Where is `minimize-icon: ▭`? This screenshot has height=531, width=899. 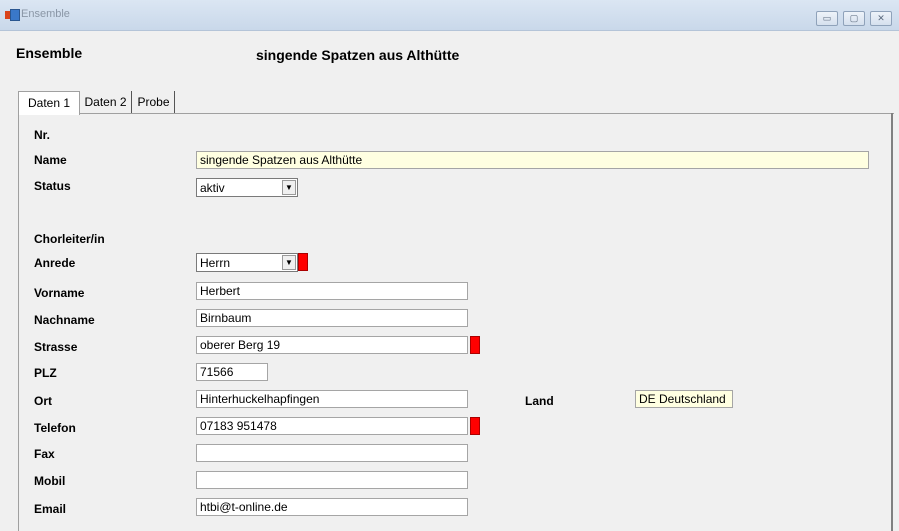 minimize-icon: ▭ is located at coordinates (827, 18).